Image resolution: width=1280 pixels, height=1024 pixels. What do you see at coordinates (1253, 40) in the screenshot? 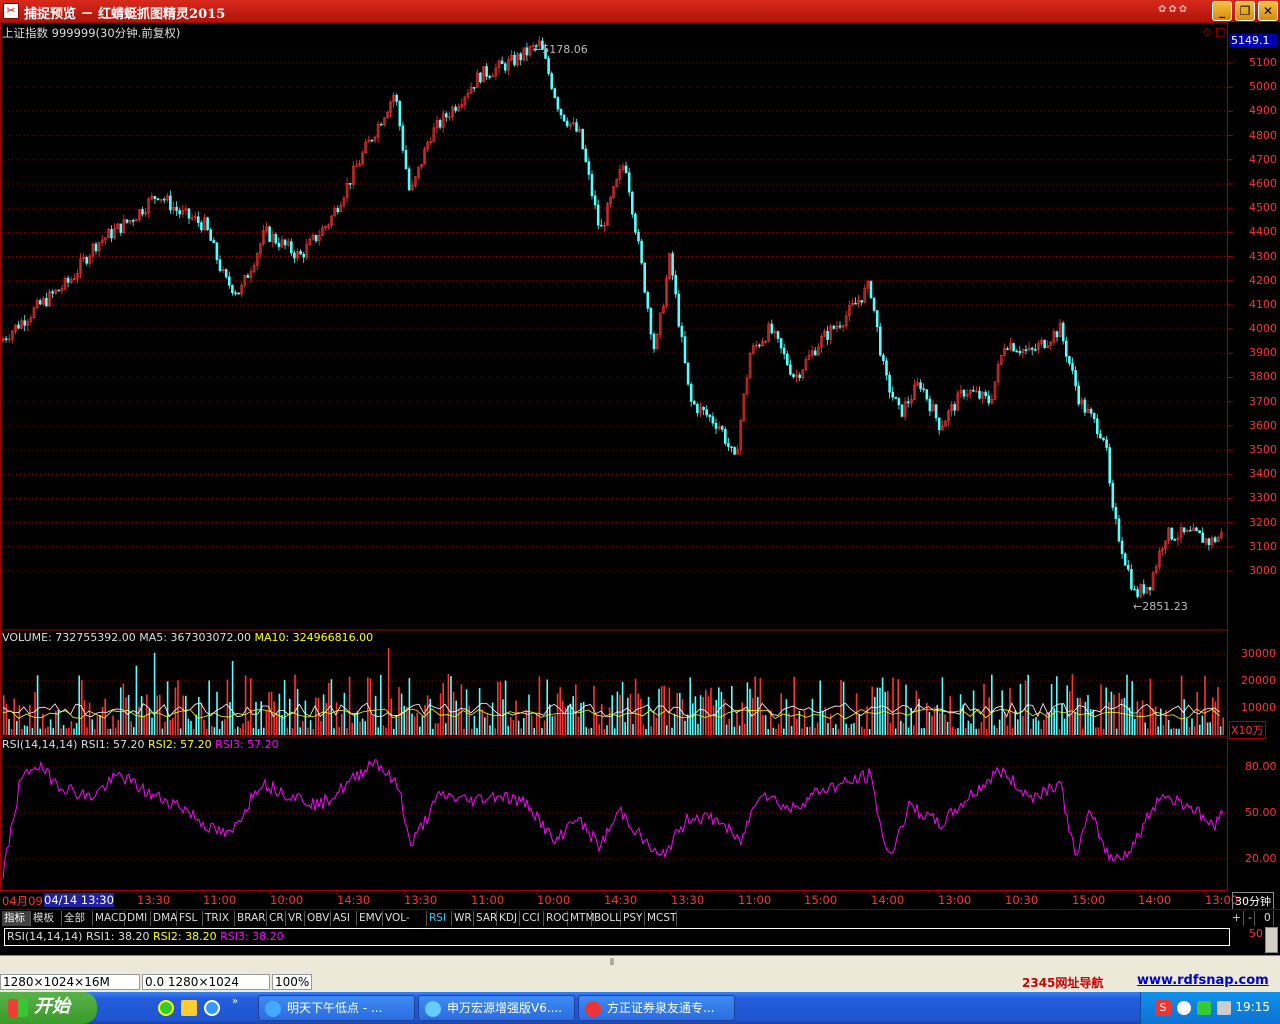
I see `current-price-label: 5149.1` at bounding box center [1253, 40].